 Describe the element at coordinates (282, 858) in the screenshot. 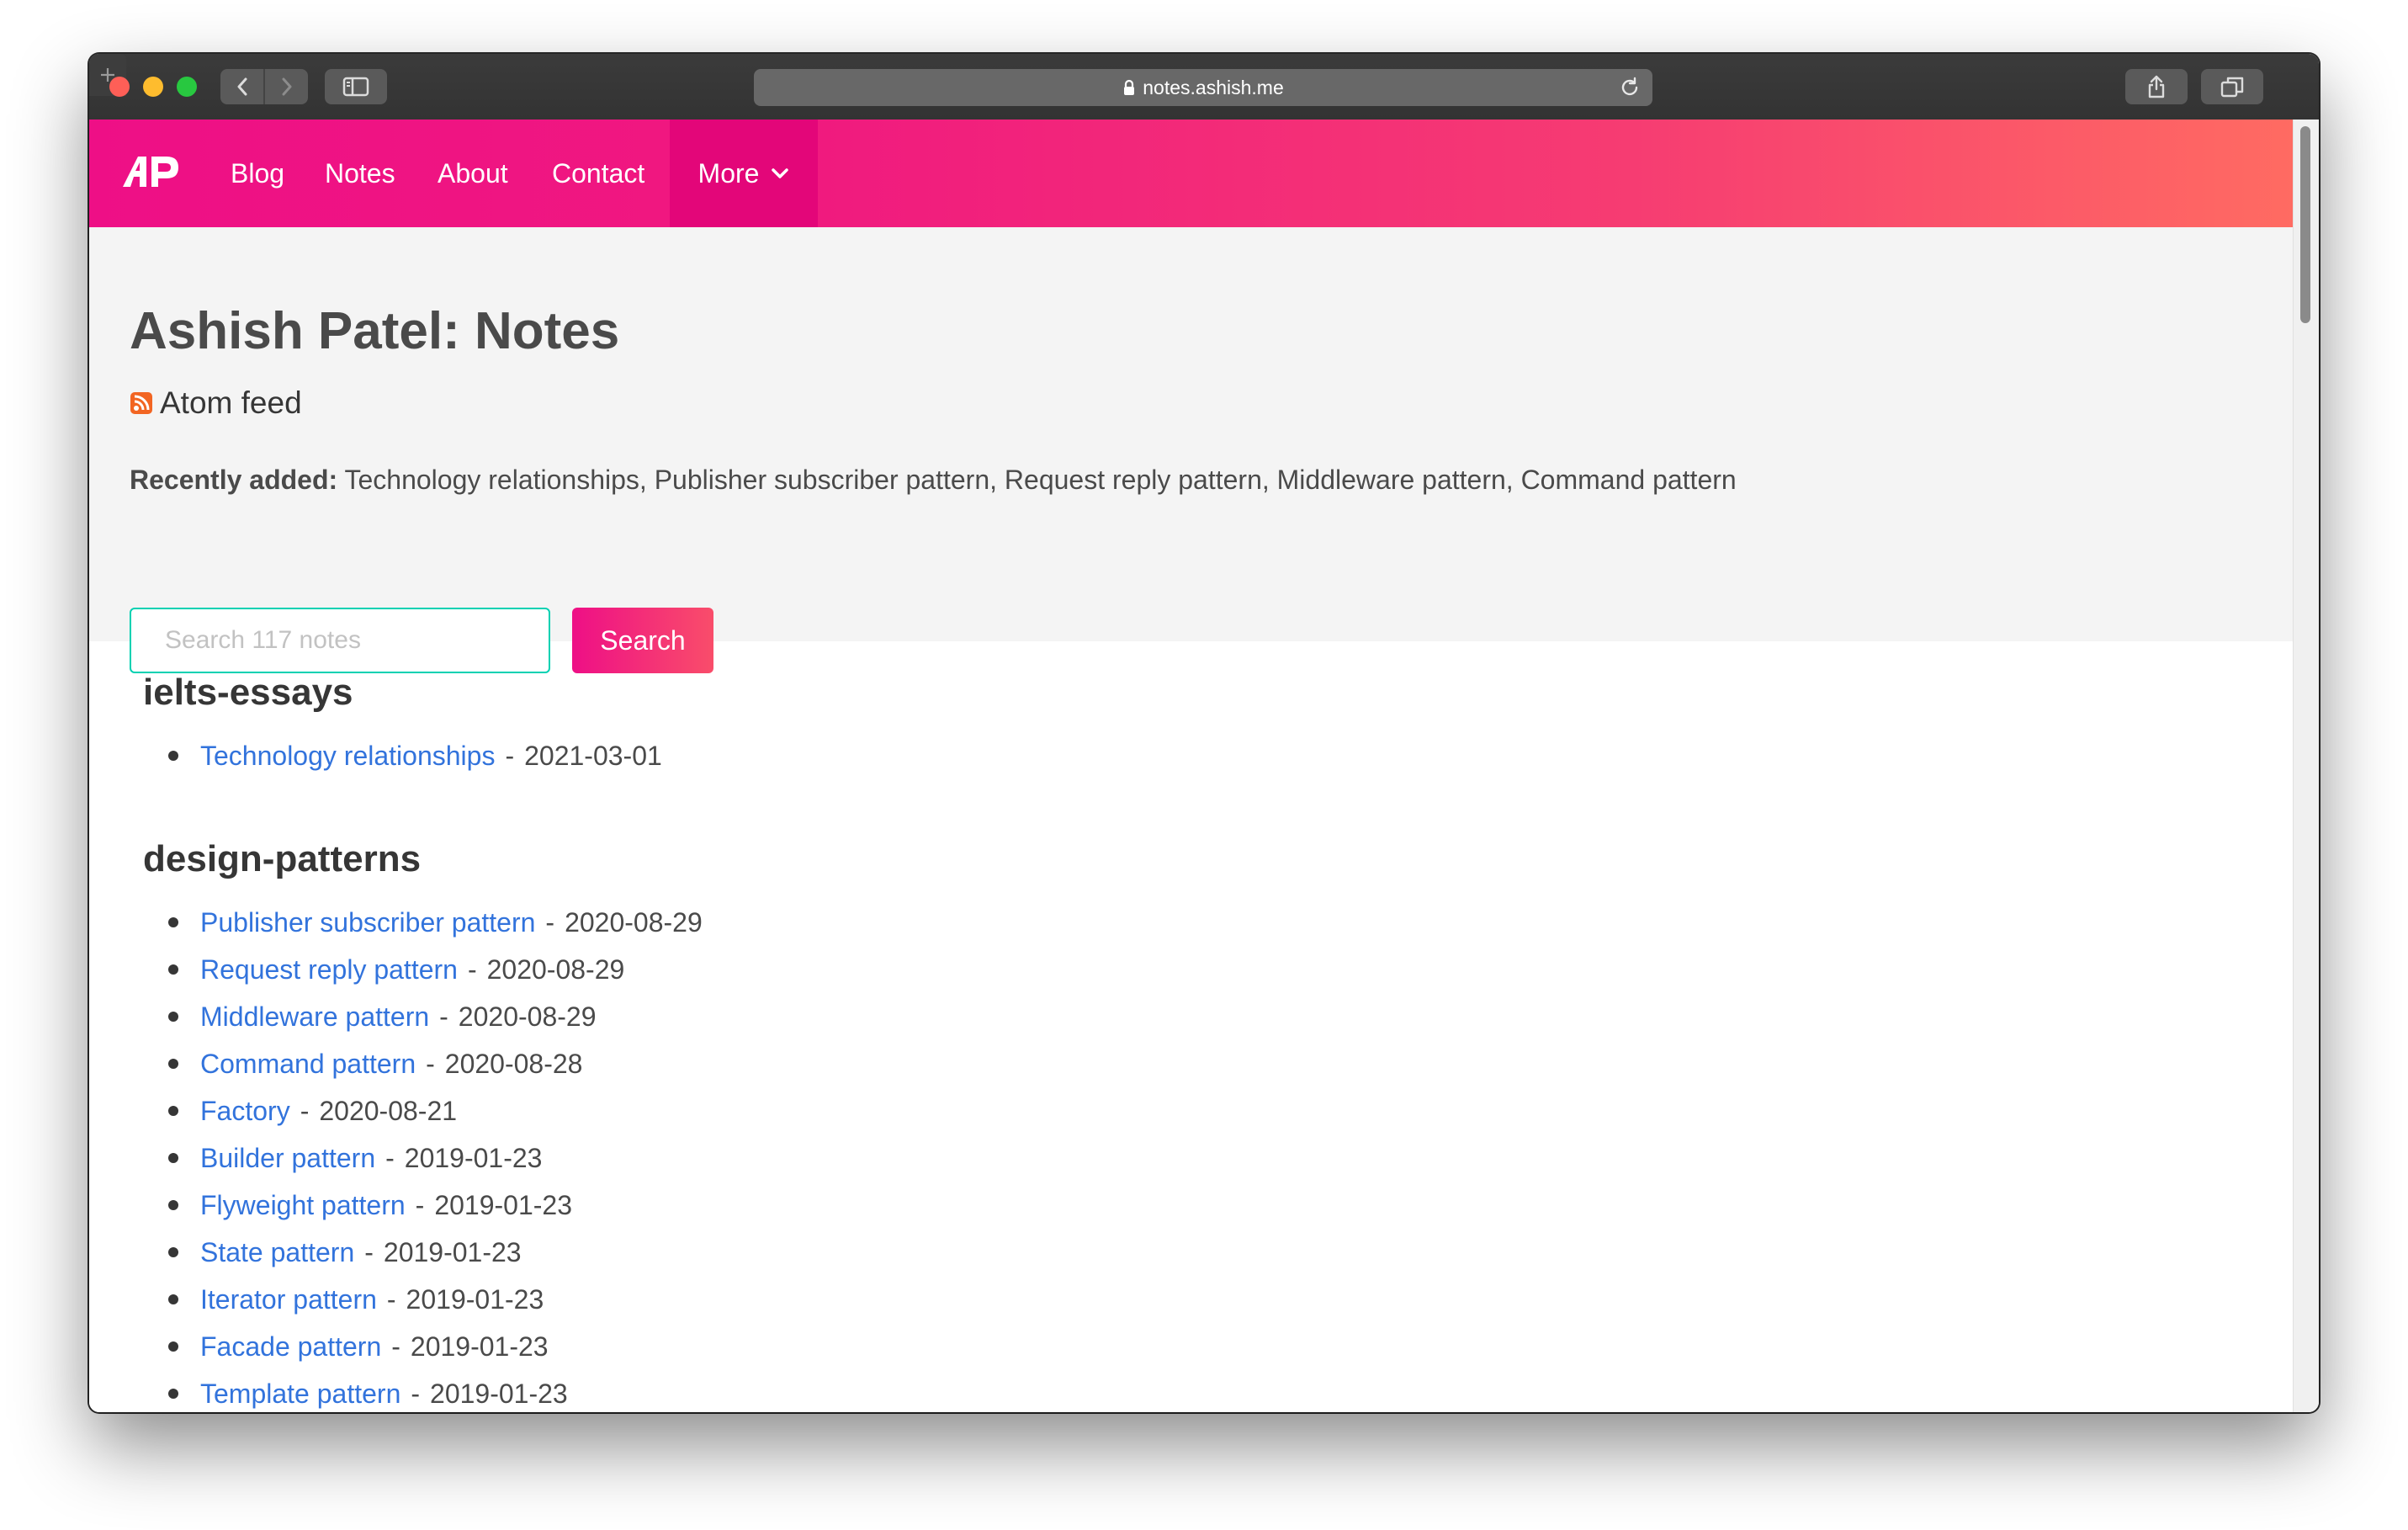

I see `section-heading: design-patterns` at that location.